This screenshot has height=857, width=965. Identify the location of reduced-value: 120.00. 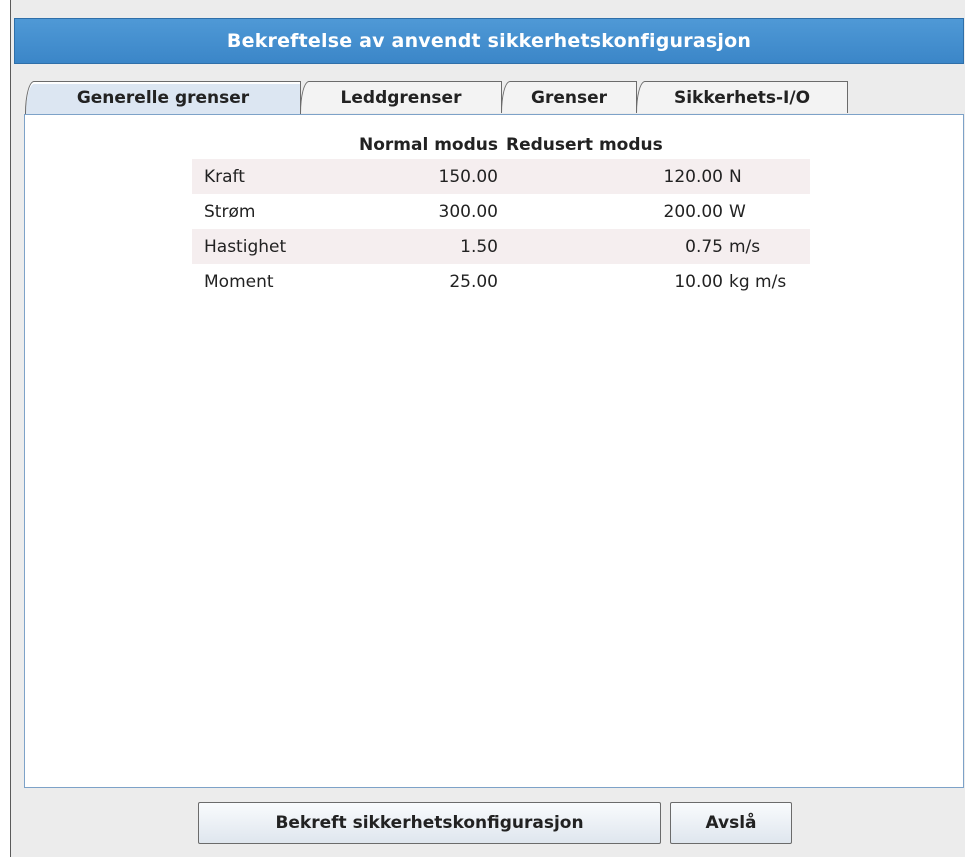
(693, 176).